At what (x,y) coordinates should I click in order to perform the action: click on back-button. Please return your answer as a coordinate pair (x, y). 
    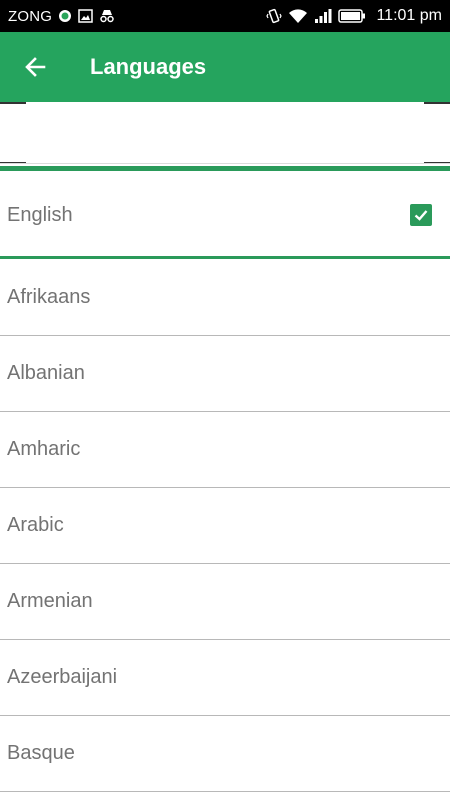
    Looking at the image, I should click on (35, 67).